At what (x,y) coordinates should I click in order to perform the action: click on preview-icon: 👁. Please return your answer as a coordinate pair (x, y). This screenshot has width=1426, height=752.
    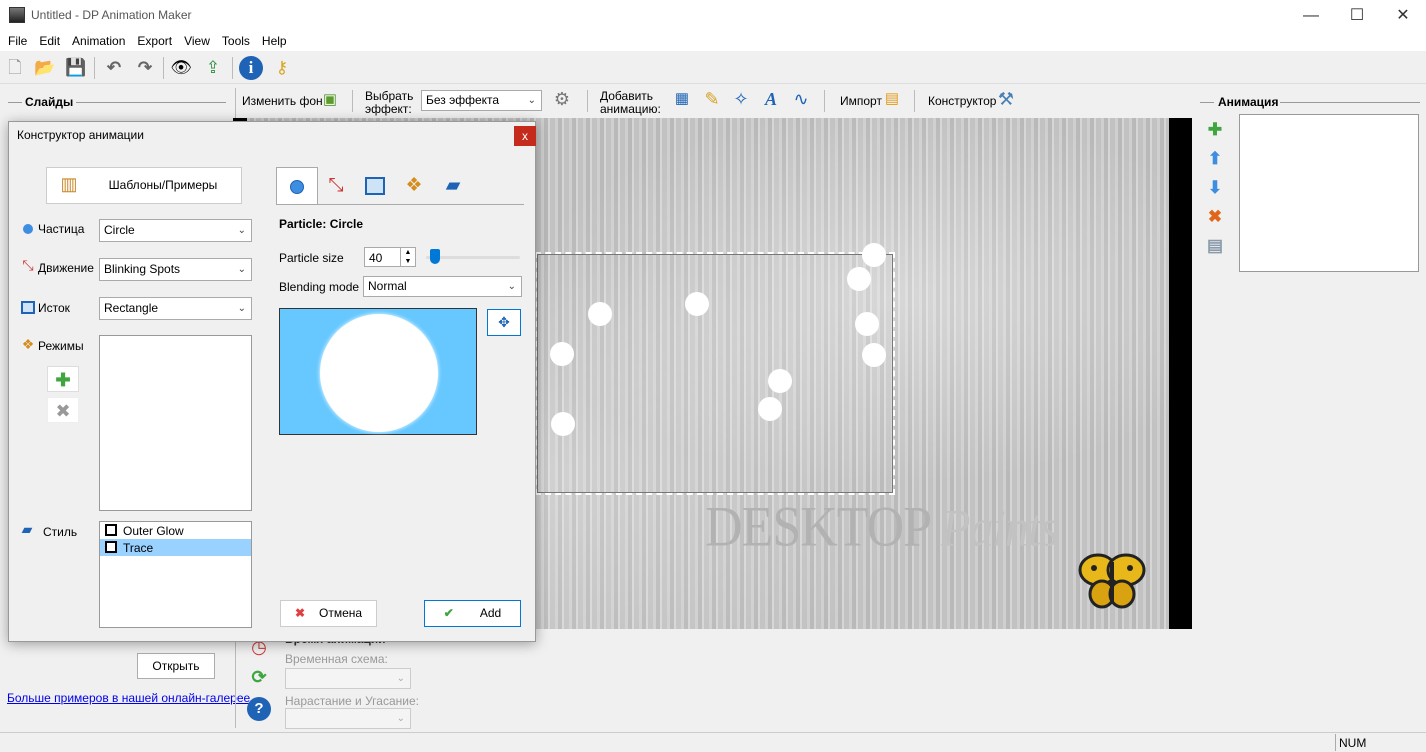
    Looking at the image, I should click on (181, 68).